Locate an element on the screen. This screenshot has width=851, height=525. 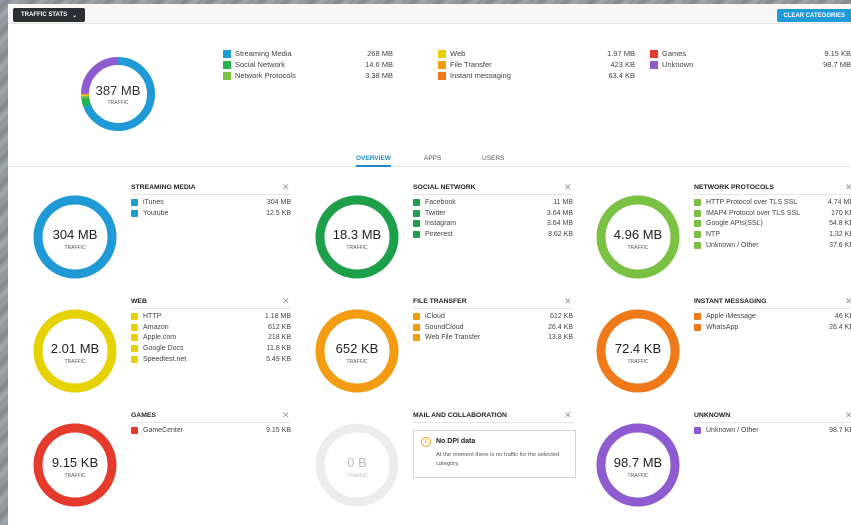
app-row: Facebook 11 MB is located at coordinates (493, 202).